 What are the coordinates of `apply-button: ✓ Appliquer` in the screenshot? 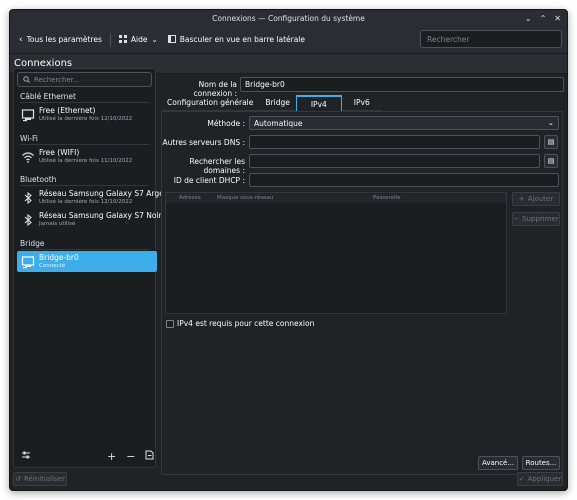 It's located at (540, 479).